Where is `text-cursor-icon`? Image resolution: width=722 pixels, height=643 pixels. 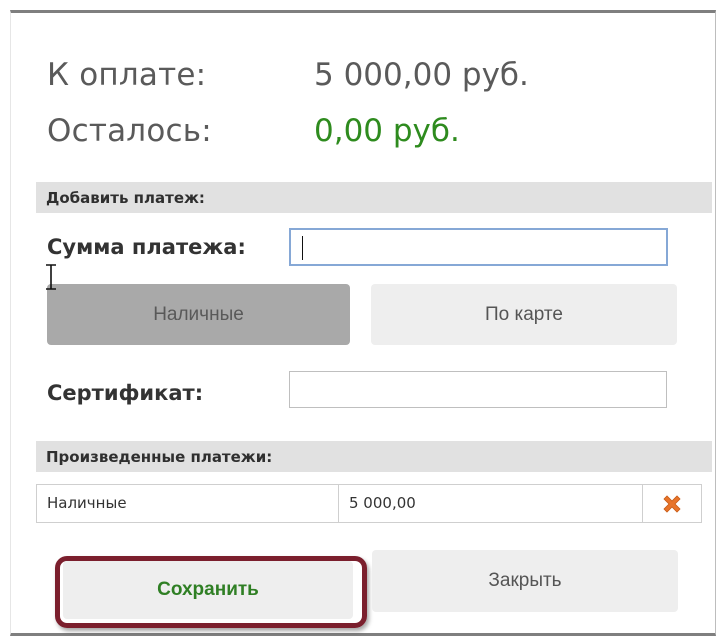 text-cursor-icon is located at coordinates (51, 277).